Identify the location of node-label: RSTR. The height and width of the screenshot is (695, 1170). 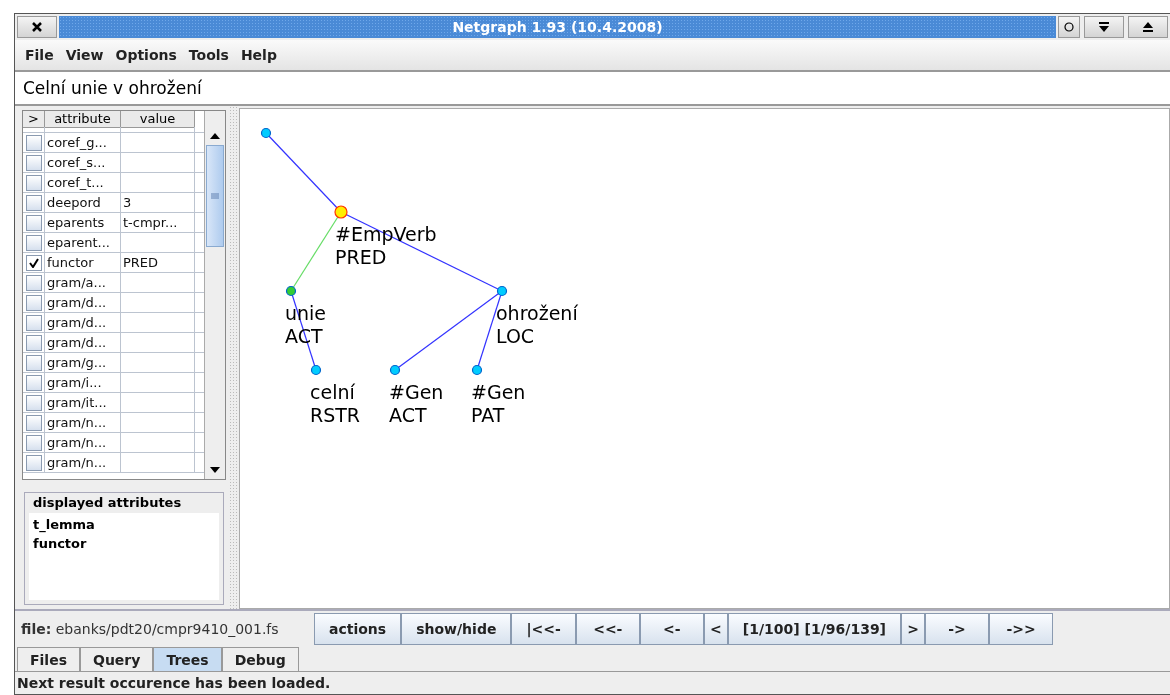
(335, 415).